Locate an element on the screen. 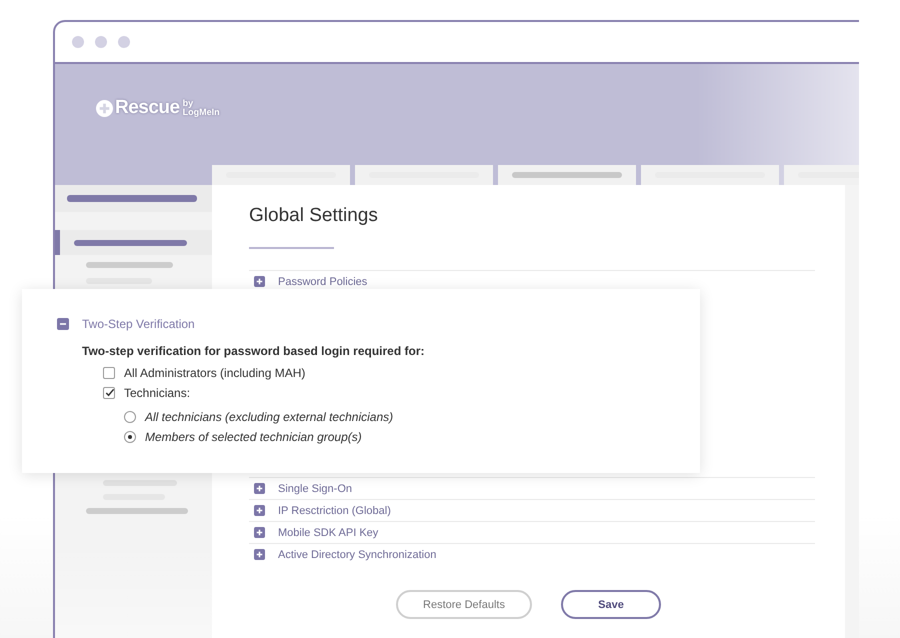 This screenshot has height=638, width=900. section-title: Password Policies is located at coordinates (323, 282).